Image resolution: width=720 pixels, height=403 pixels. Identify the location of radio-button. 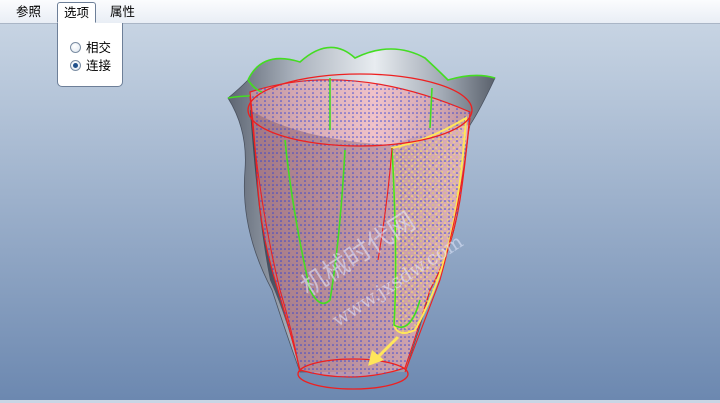
(75, 47).